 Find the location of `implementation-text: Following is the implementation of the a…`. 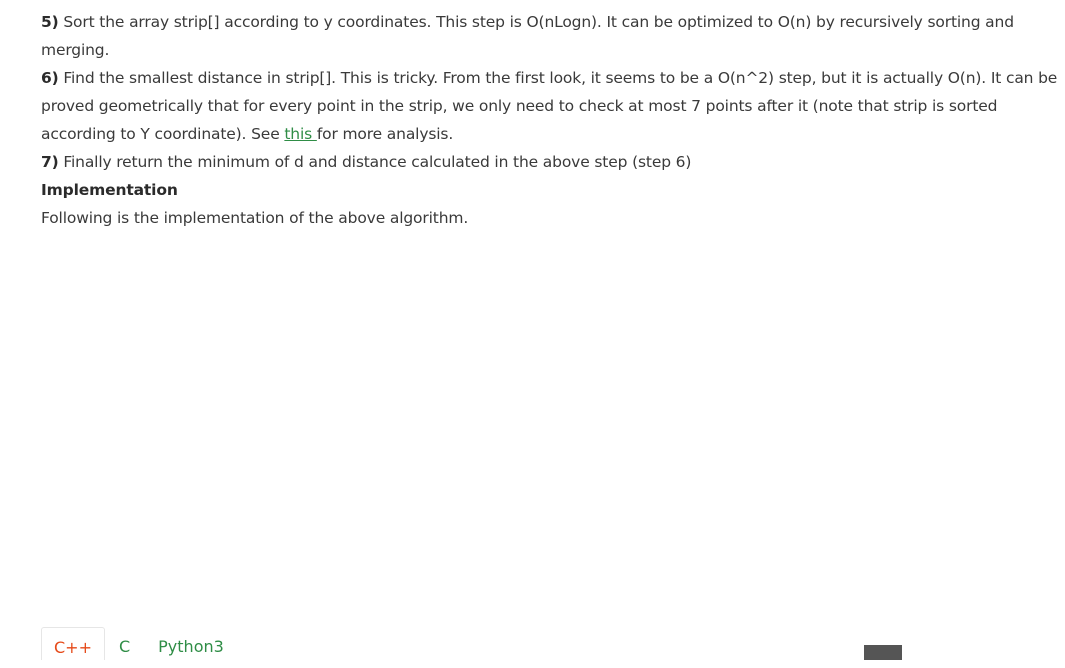

implementation-text: Following is the implementation of the a… is located at coordinates (255, 218).